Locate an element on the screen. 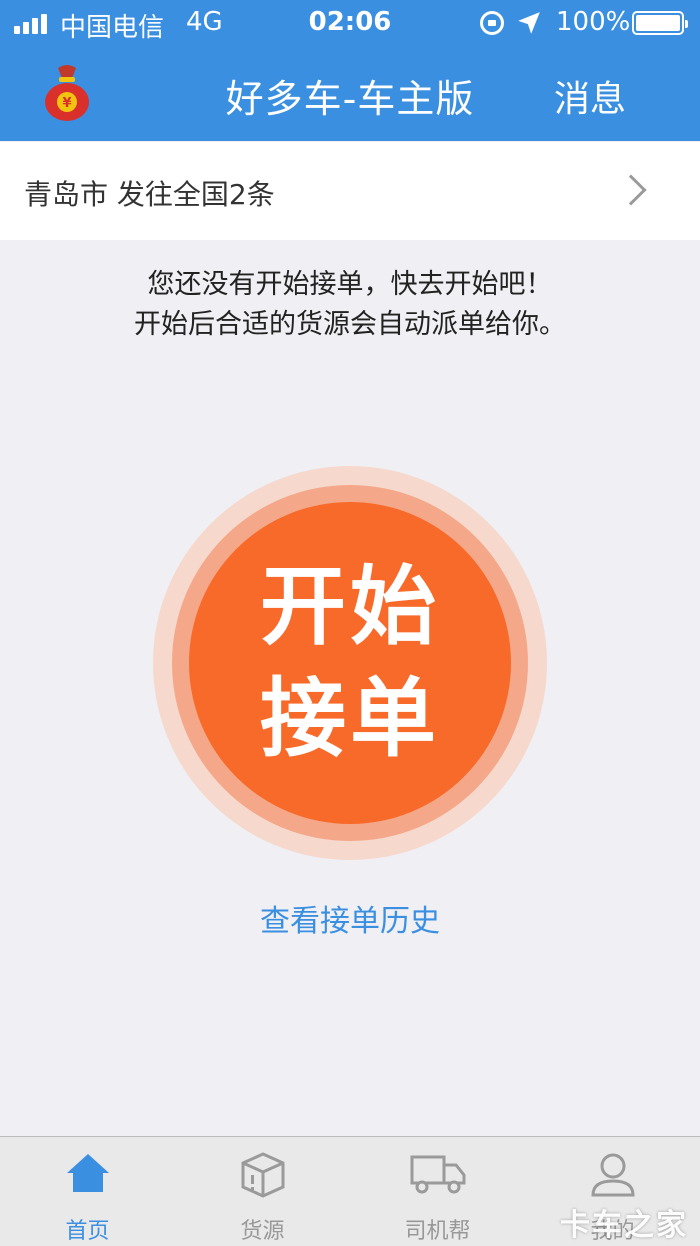  status-bar: 中国电信 4G 02:06 100% is located at coordinates (350, 23).